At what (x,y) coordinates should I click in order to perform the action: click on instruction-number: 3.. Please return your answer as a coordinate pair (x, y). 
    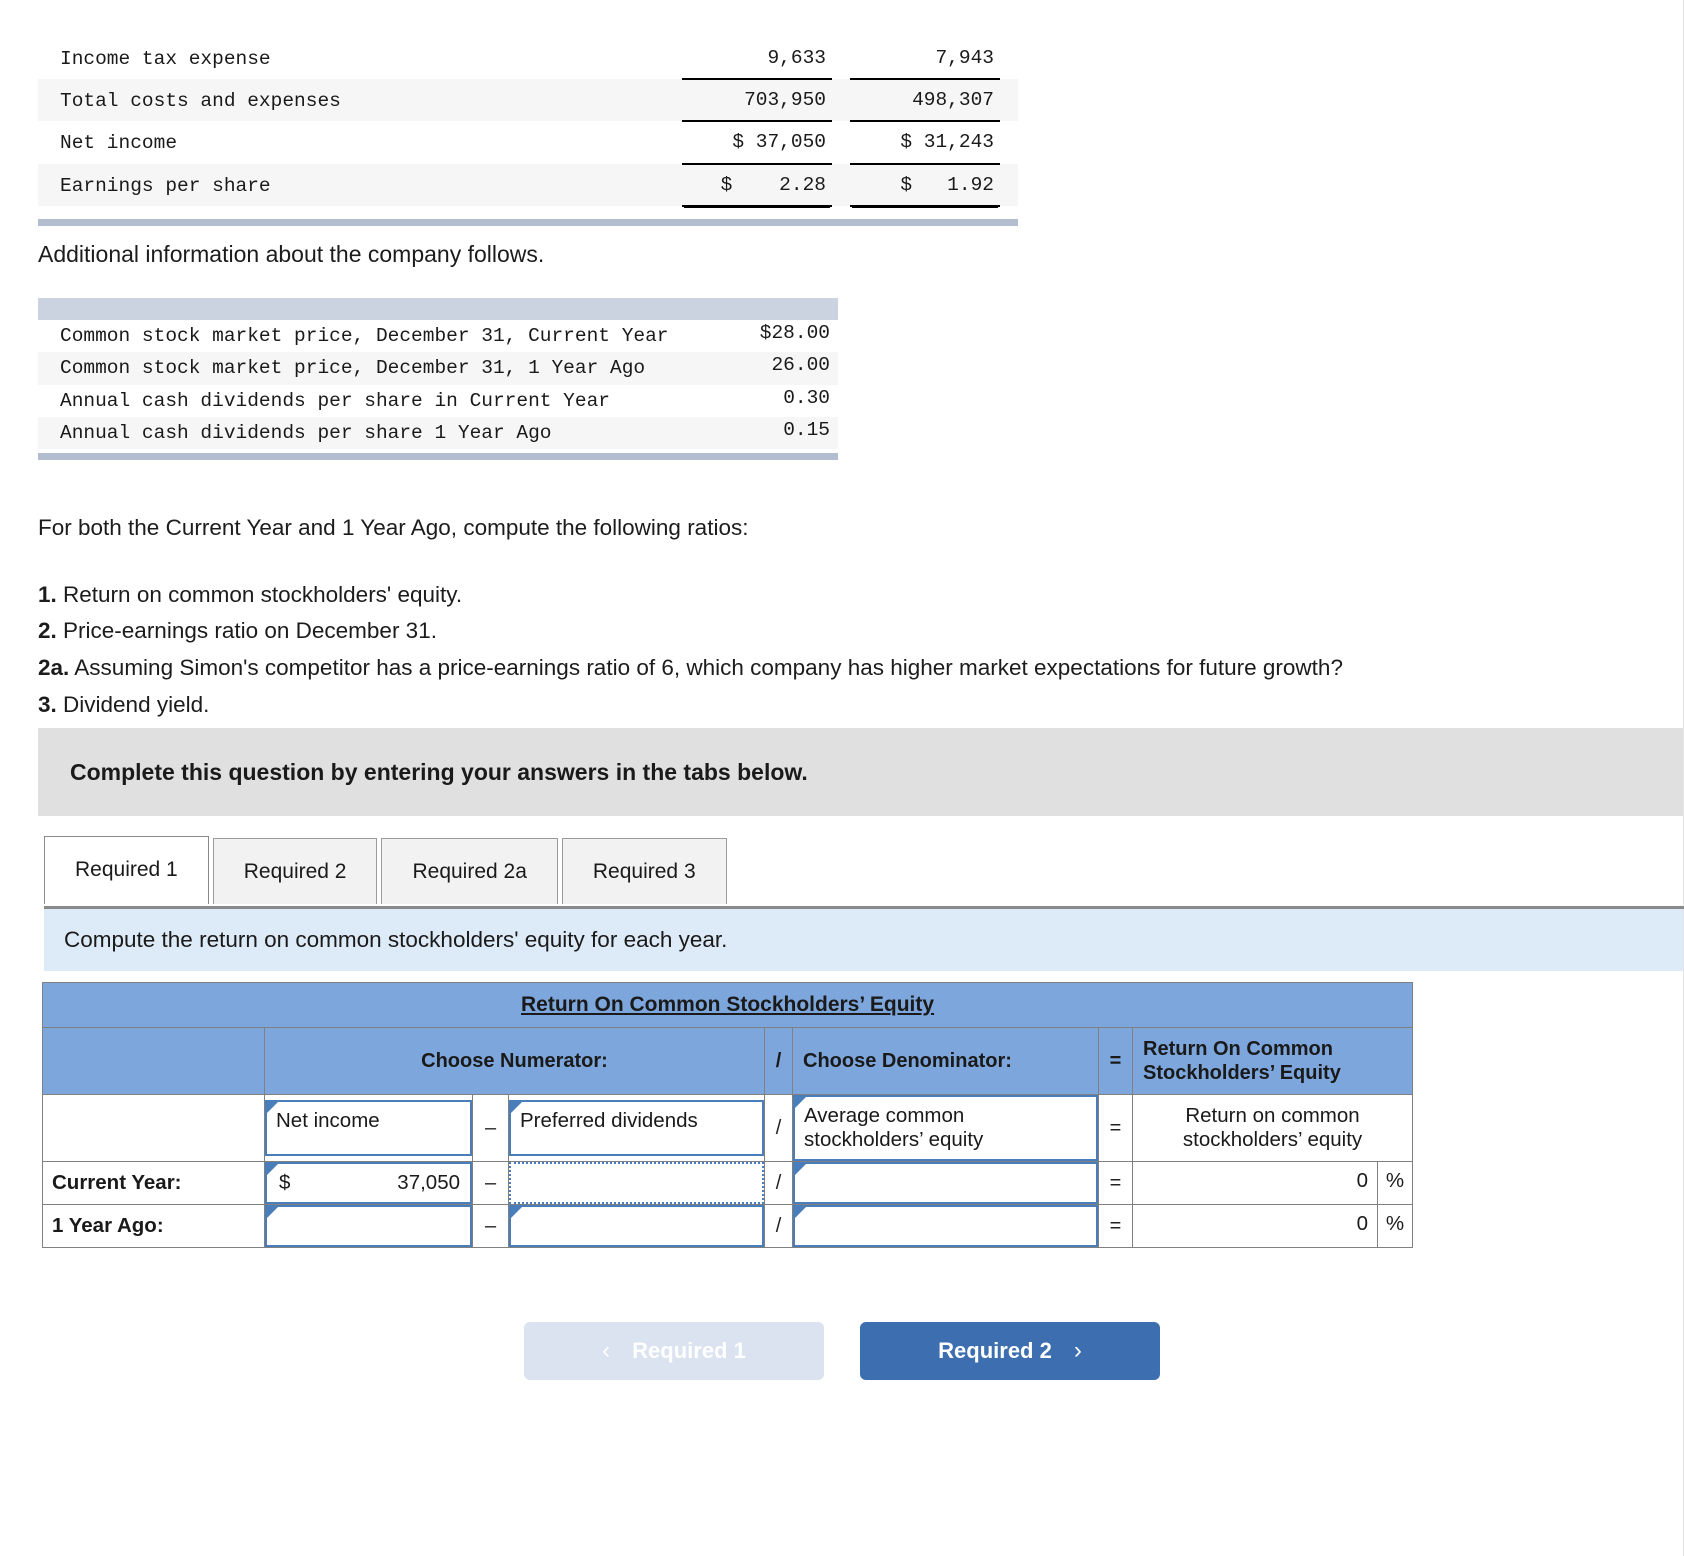
    Looking at the image, I should click on (47, 704).